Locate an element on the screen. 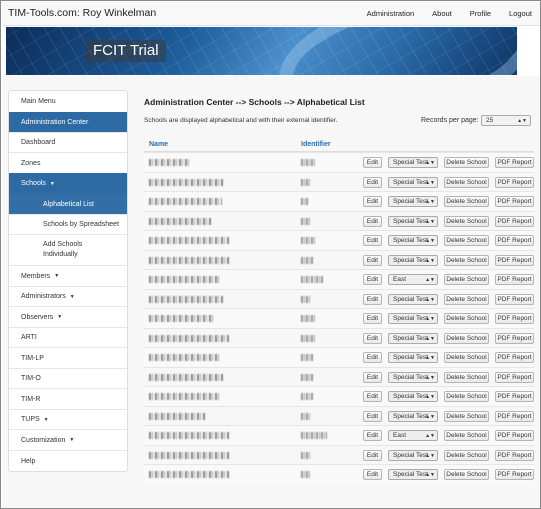 This screenshot has height=509, width=541. sidebar-item-alphabetical-list: Alphabetical List is located at coordinates (68, 203).